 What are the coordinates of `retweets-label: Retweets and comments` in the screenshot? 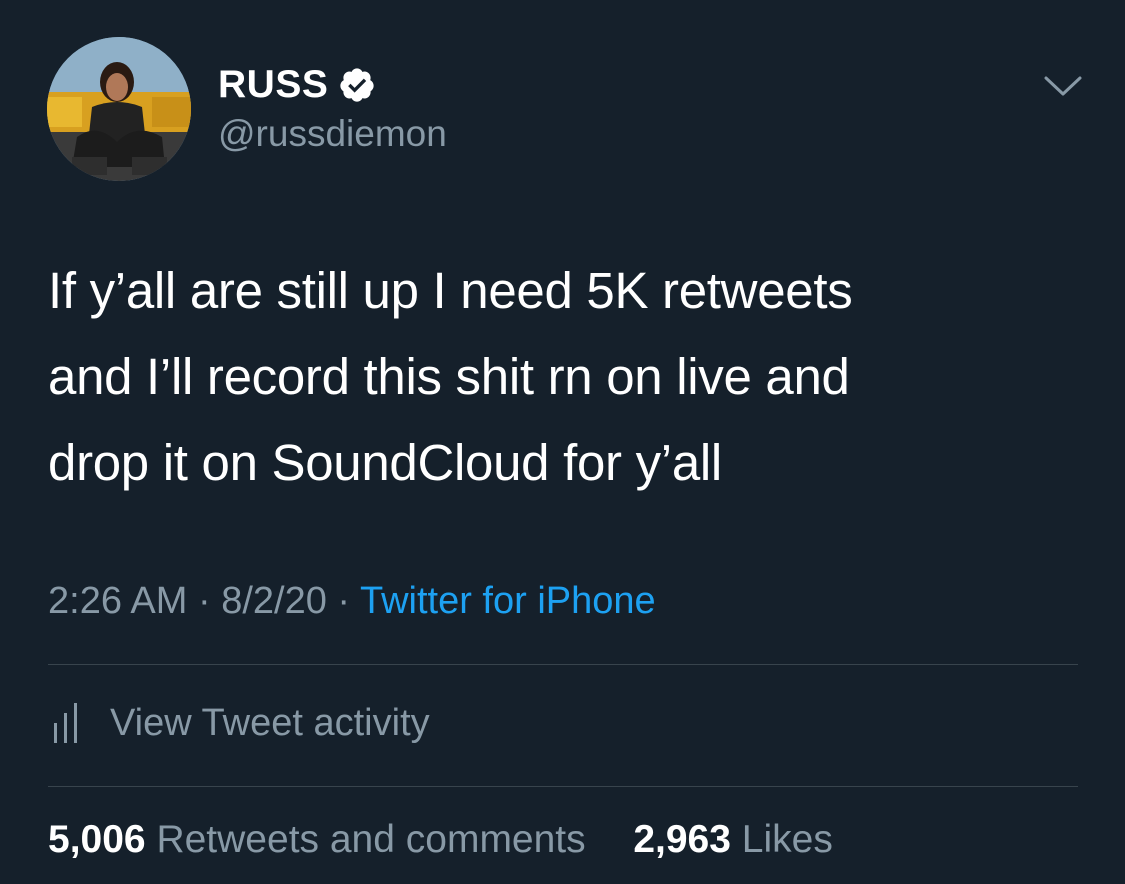 It's located at (371, 839).